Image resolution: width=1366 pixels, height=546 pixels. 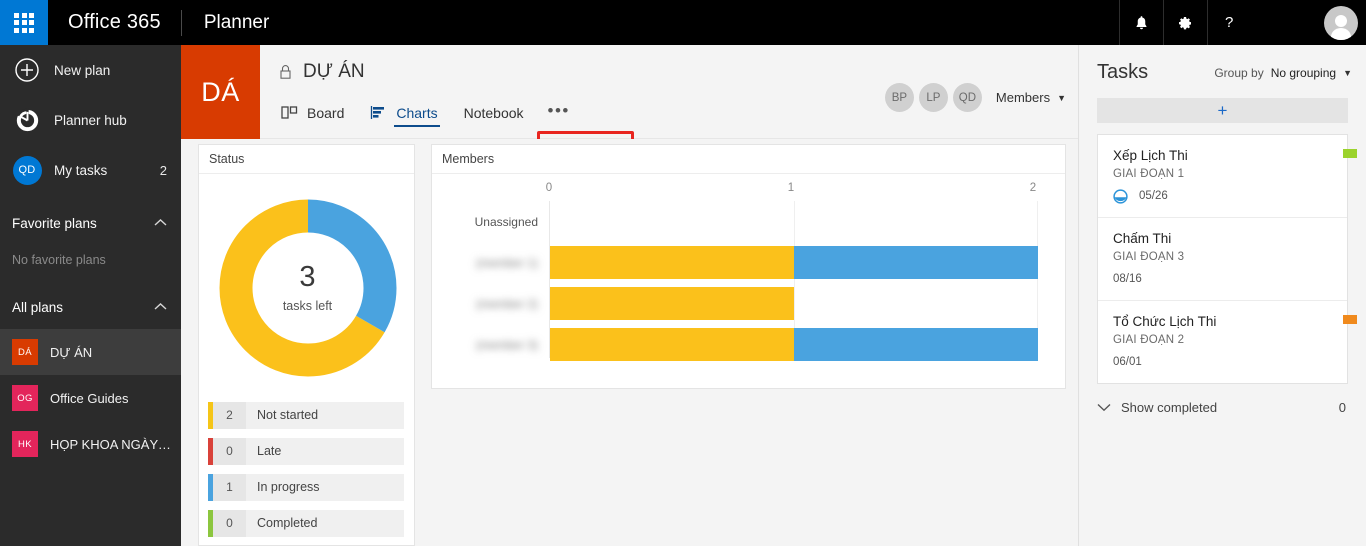 I want to click on page-title: DỰ ÁN, so click(x=334, y=71).